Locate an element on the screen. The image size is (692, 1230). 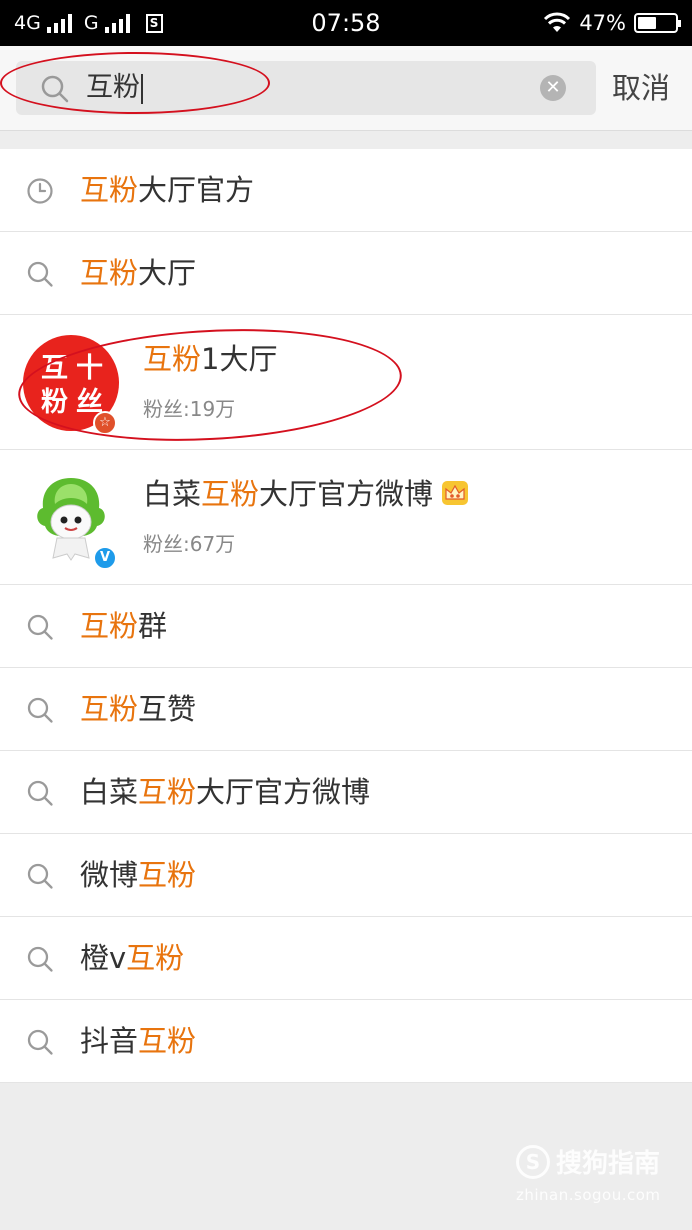
battery-percent: 47% is located at coordinates (602, 23).